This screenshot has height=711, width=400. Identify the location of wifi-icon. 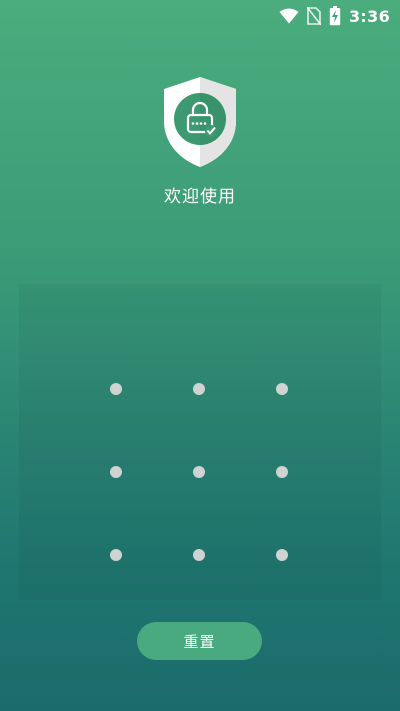
(289, 16).